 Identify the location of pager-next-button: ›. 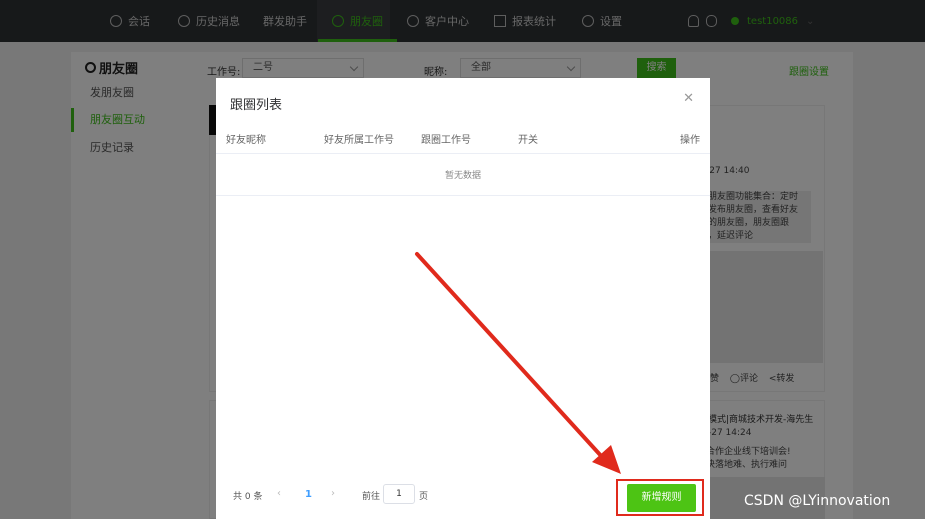
(333, 493).